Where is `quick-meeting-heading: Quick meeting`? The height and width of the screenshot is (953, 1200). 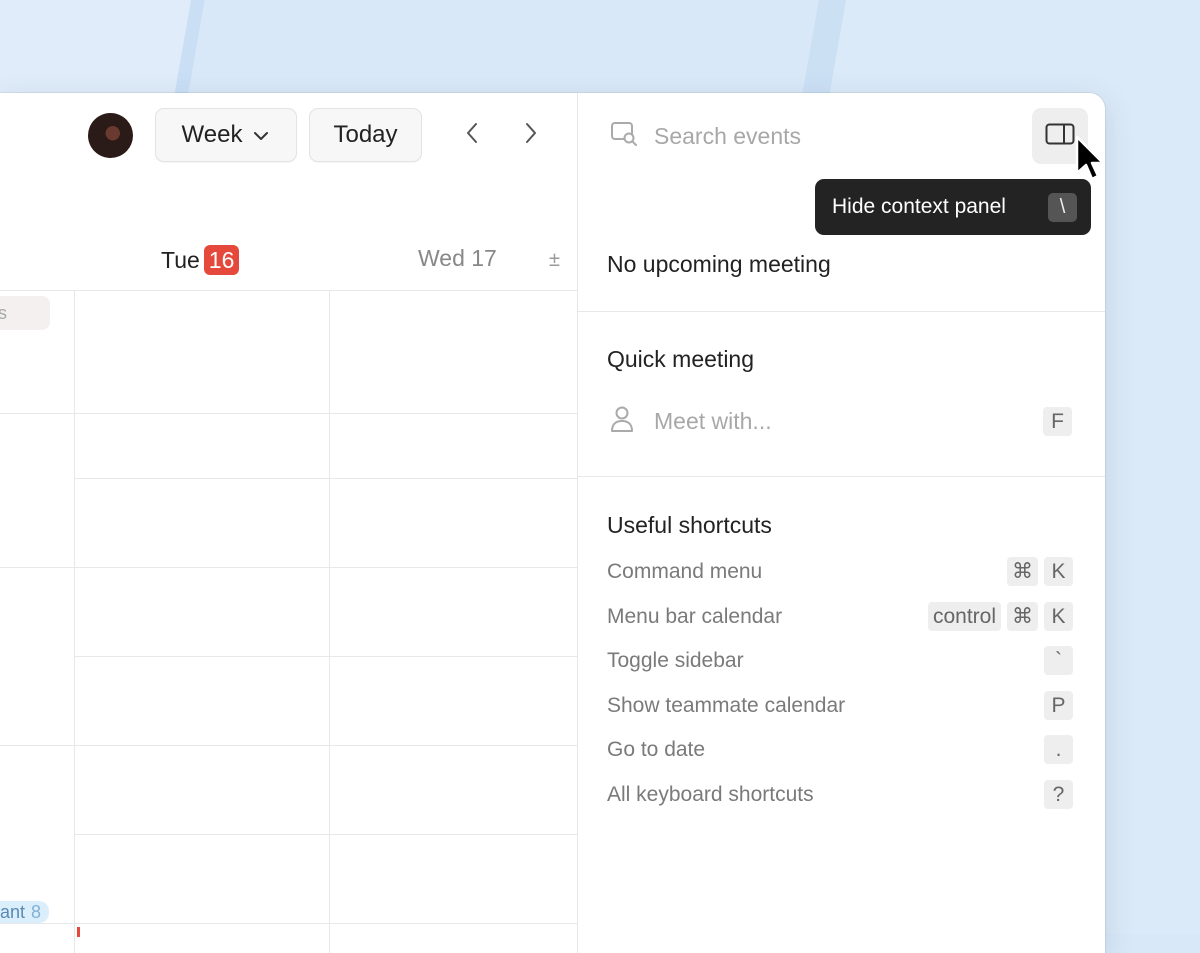
quick-meeting-heading: Quick meeting is located at coordinates (681, 359).